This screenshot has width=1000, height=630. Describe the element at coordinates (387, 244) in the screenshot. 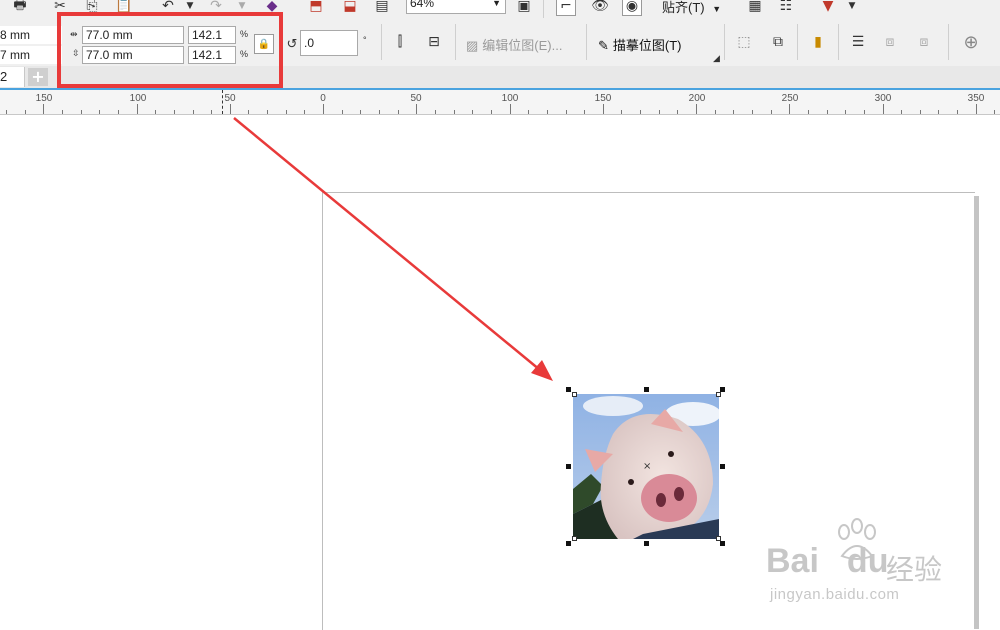

I see `arrow-shaft` at that location.